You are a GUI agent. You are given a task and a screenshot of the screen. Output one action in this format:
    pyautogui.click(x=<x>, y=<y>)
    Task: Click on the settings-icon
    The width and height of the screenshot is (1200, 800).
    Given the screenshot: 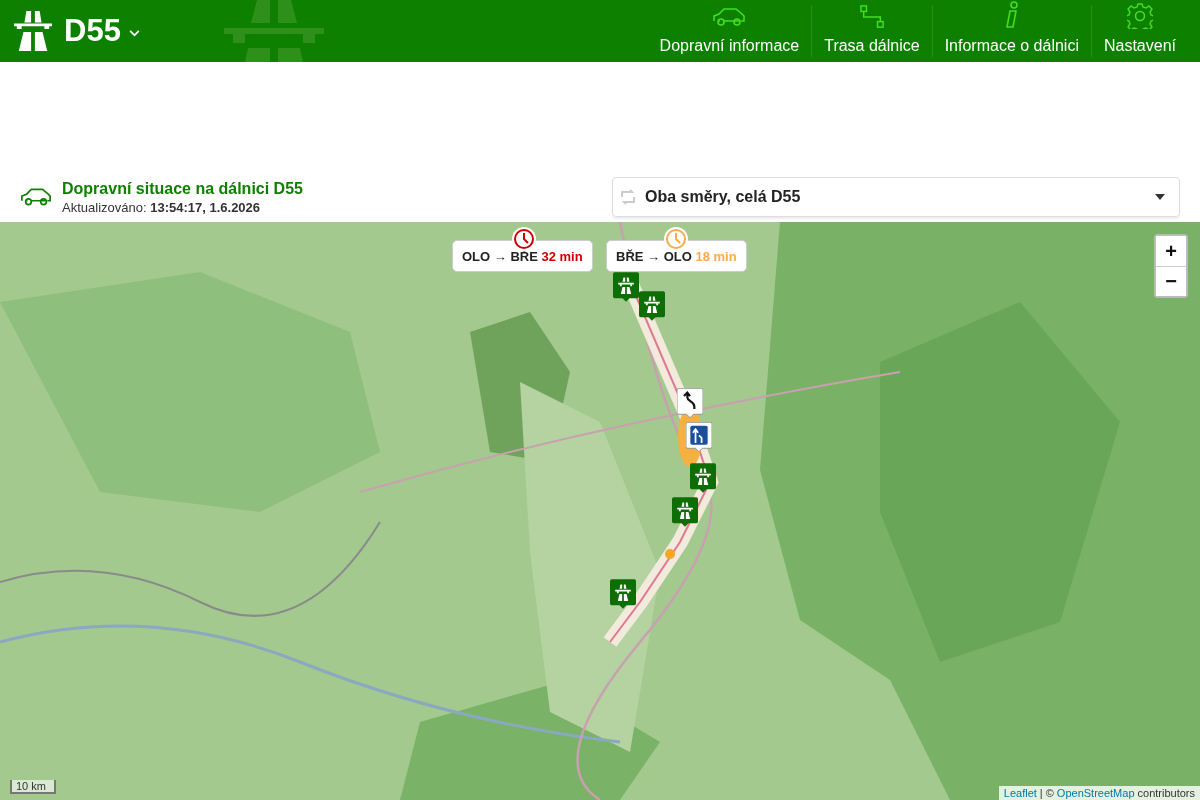 What is the action you would take?
    pyautogui.click(x=1139, y=16)
    